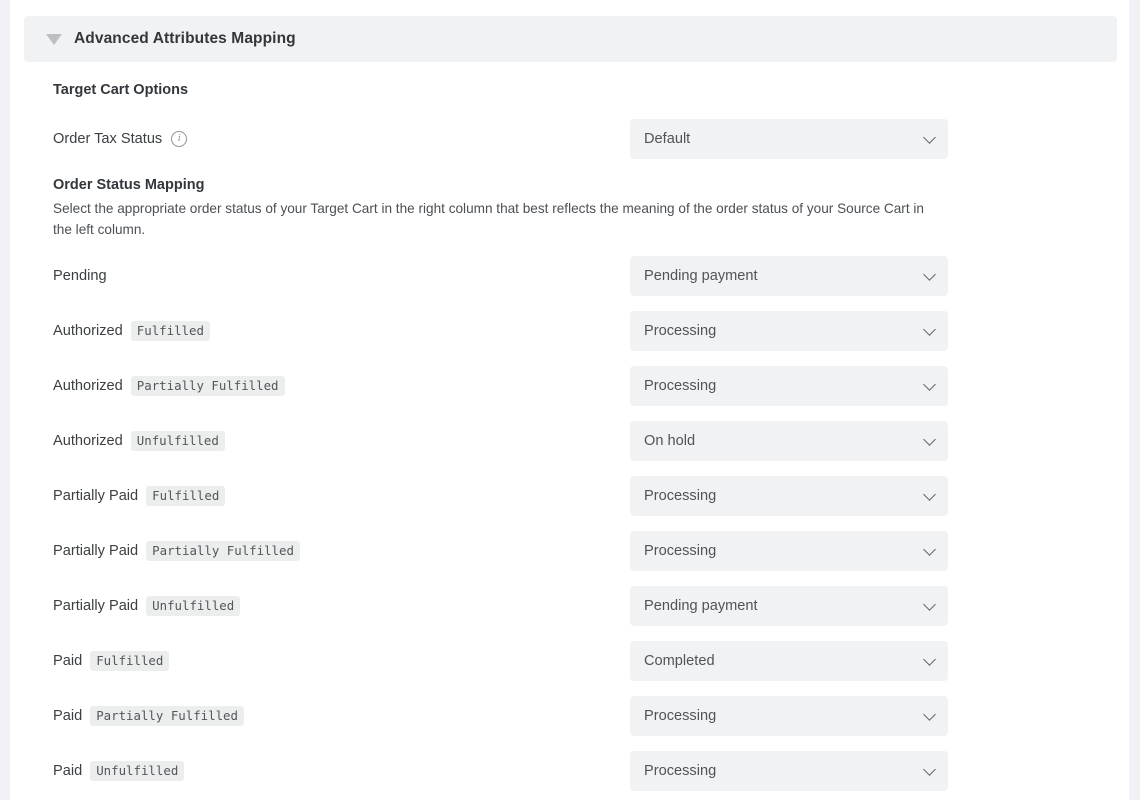 The height and width of the screenshot is (800, 1140). I want to click on target-status-select: Completed, so click(789, 661).